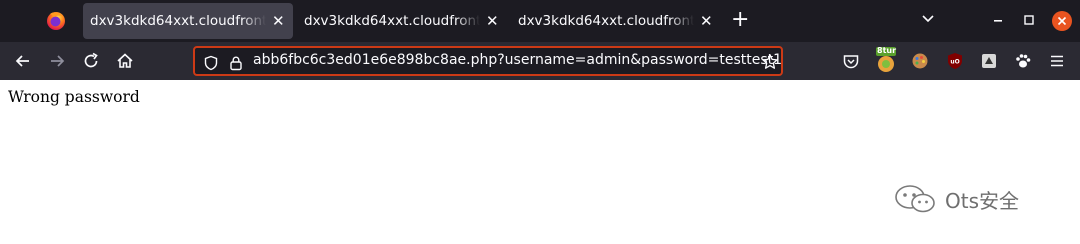 The height and width of the screenshot is (244, 1080). Describe the element at coordinates (57, 61) in the screenshot. I see `forward-arrow-icon` at that location.